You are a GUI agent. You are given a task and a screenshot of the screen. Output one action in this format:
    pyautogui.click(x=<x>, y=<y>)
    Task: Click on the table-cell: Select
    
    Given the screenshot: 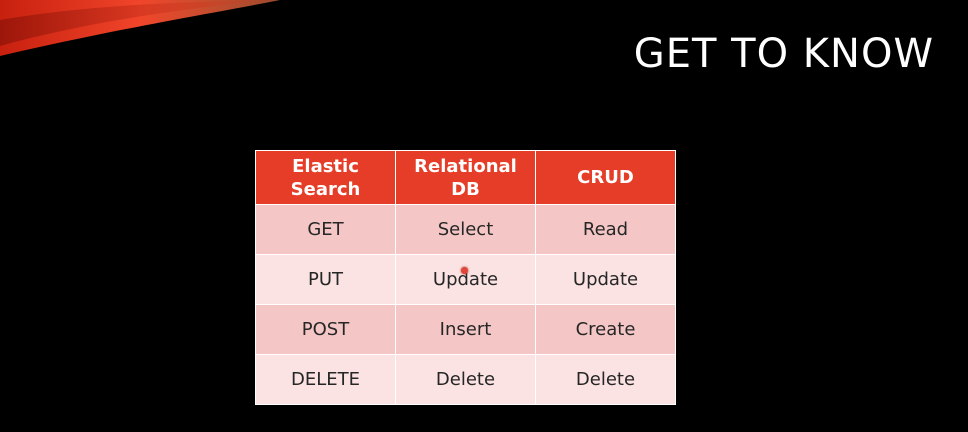 What is the action you would take?
    pyautogui.click(x=465, y=229)
    